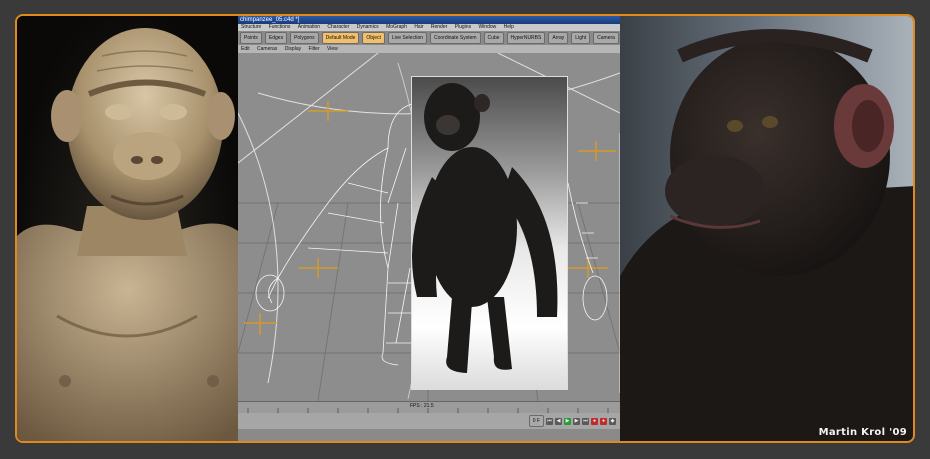 The image size is (930, 459). I want to click on viewport-menu-filter: Filter, so click(314, 49).